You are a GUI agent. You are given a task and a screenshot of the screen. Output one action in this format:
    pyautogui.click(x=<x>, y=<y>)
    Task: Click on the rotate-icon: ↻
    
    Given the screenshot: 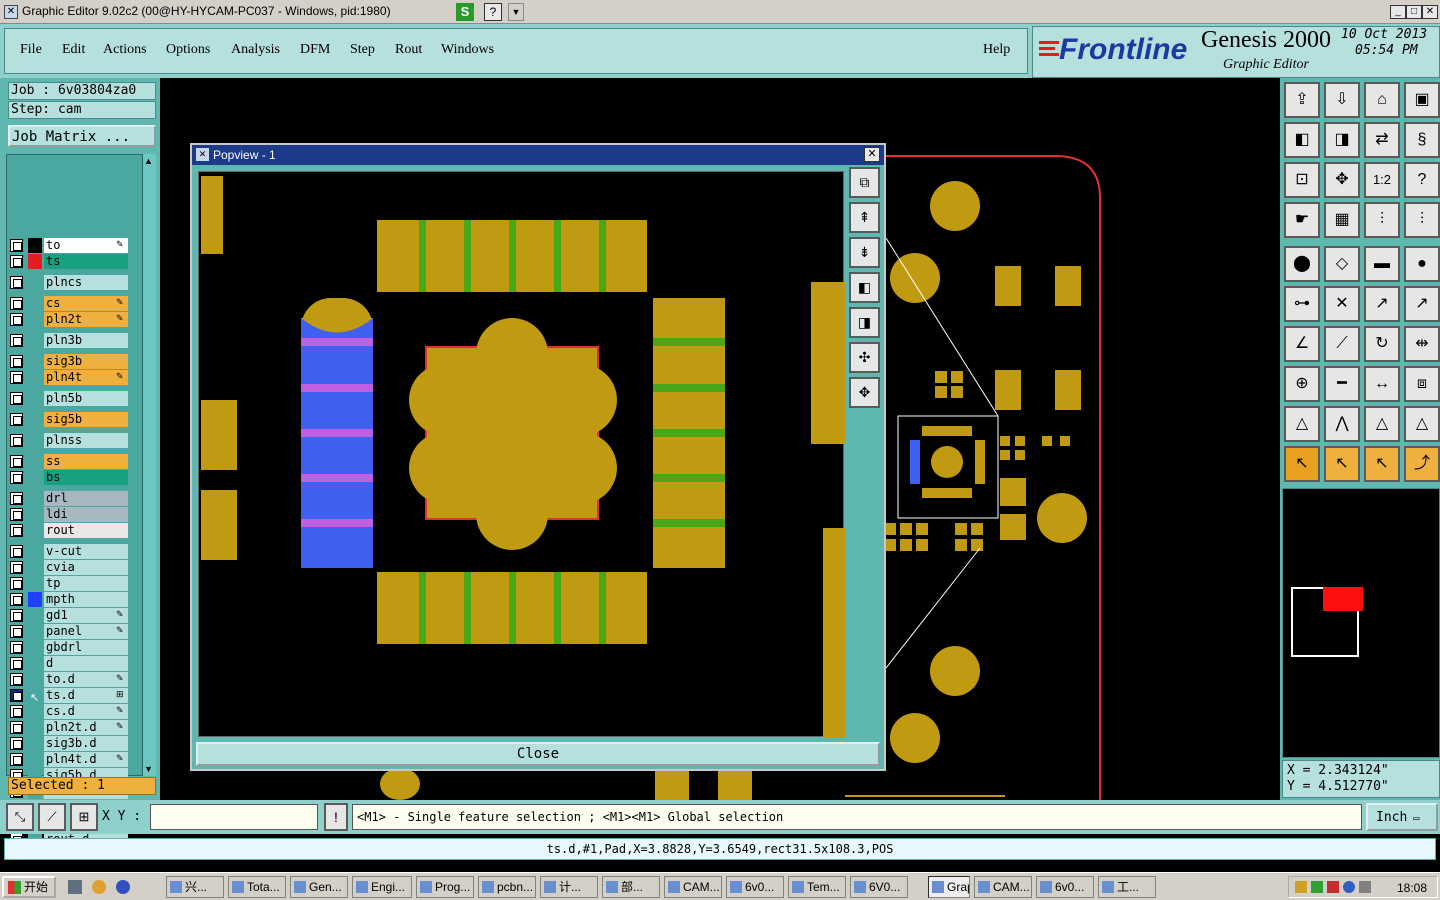 What is the action you would take?
    pyautogui.click(x=1382, y=344)
    